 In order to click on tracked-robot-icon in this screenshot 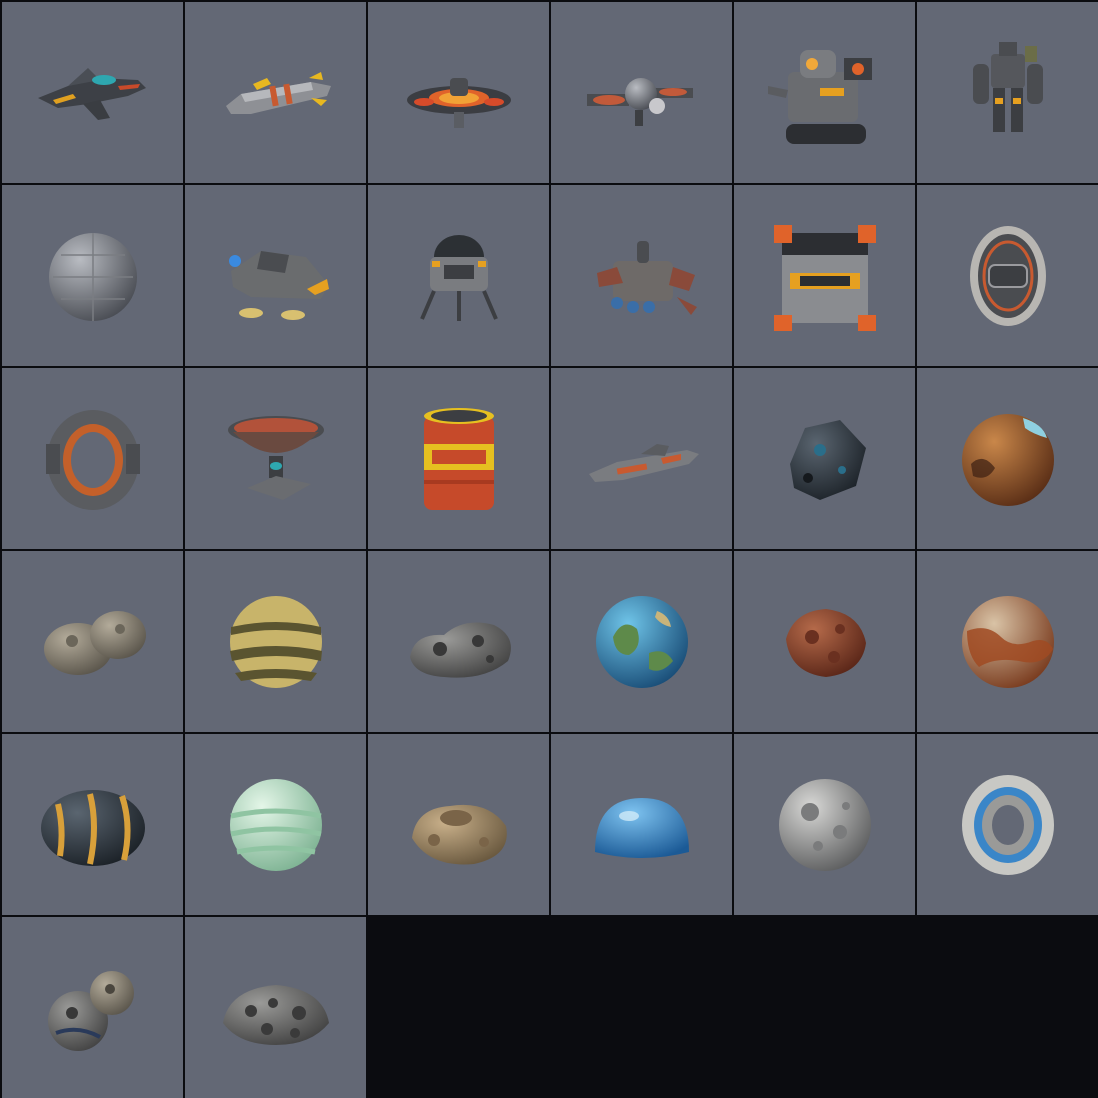, I will do `click(825, 93)`.